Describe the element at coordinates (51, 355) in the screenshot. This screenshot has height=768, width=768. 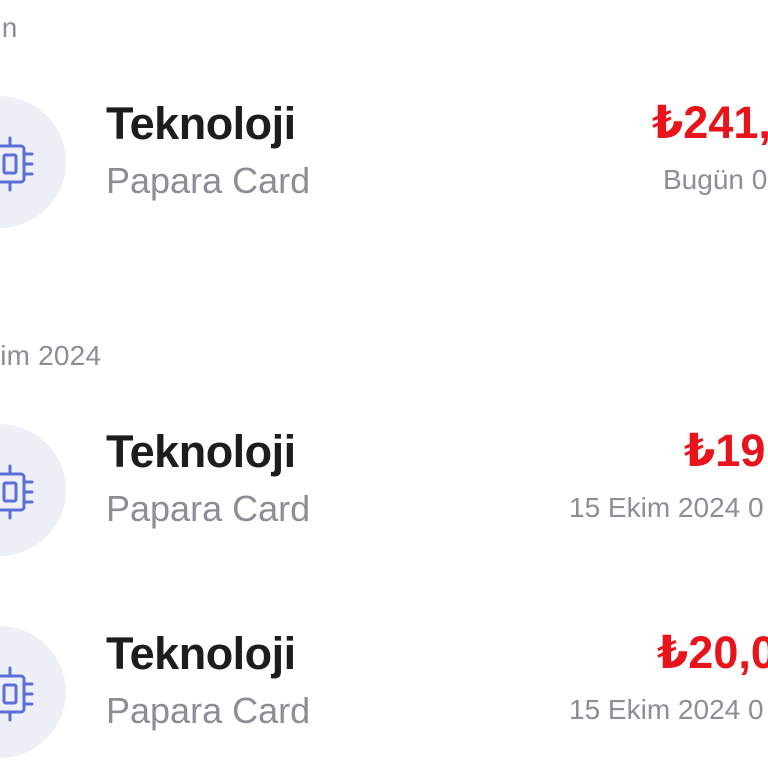
I see `section-header-date: kim 2024` at that location.